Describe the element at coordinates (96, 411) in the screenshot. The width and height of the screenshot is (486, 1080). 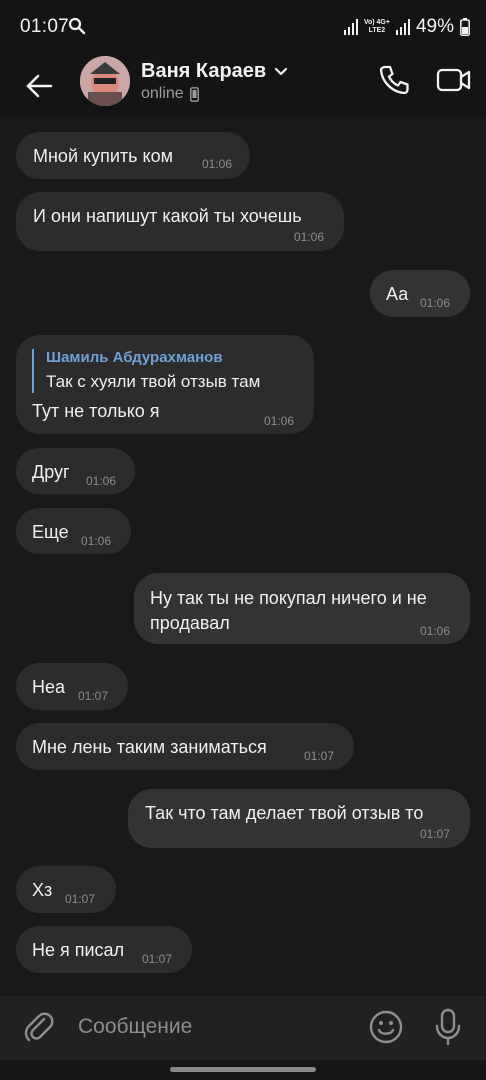
I see `message-text: Тут не только я` at that location.